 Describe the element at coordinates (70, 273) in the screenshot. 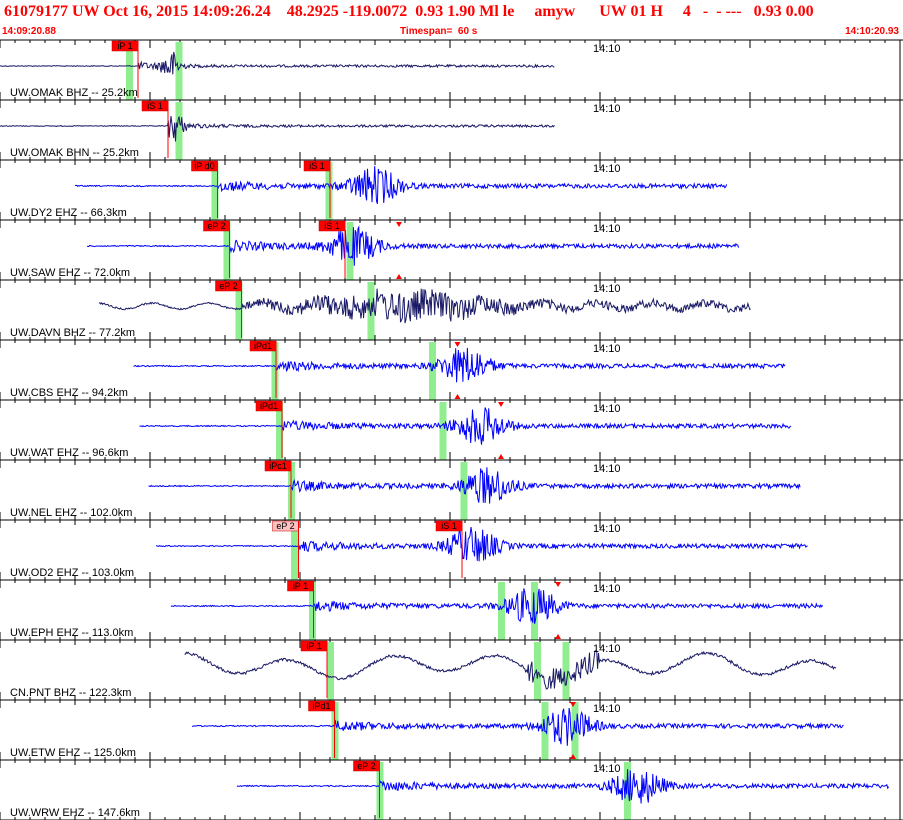

I see `station-label: UW.SAW EHZ -- 72.0km` at that location.